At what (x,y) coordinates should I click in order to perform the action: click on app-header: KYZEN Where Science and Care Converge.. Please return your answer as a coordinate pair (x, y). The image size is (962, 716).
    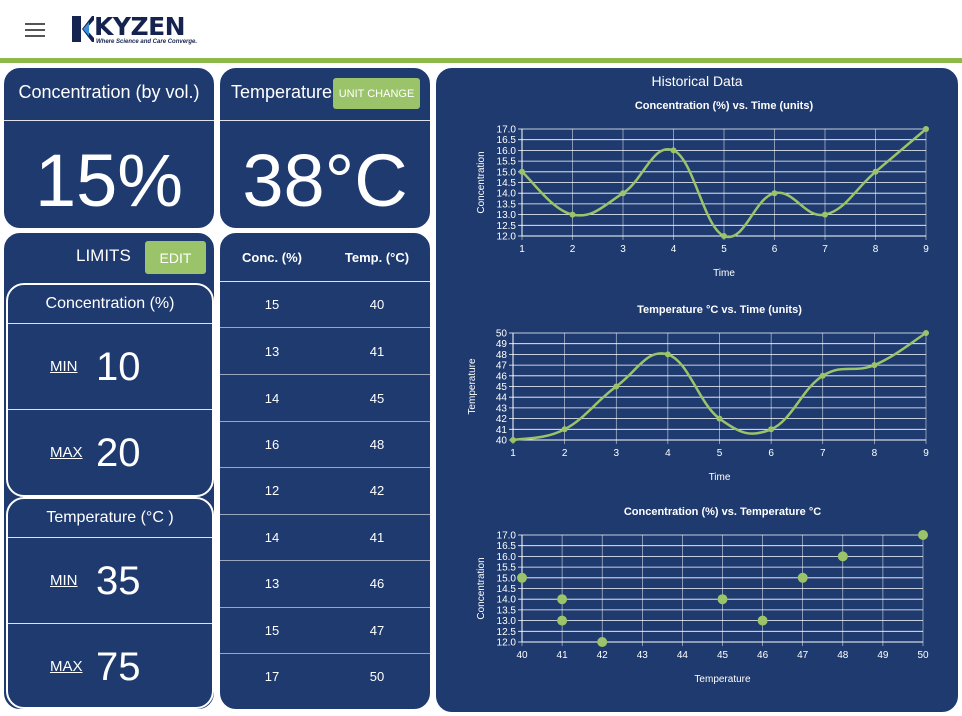
    Looking at the image, I should click on (481, 30).